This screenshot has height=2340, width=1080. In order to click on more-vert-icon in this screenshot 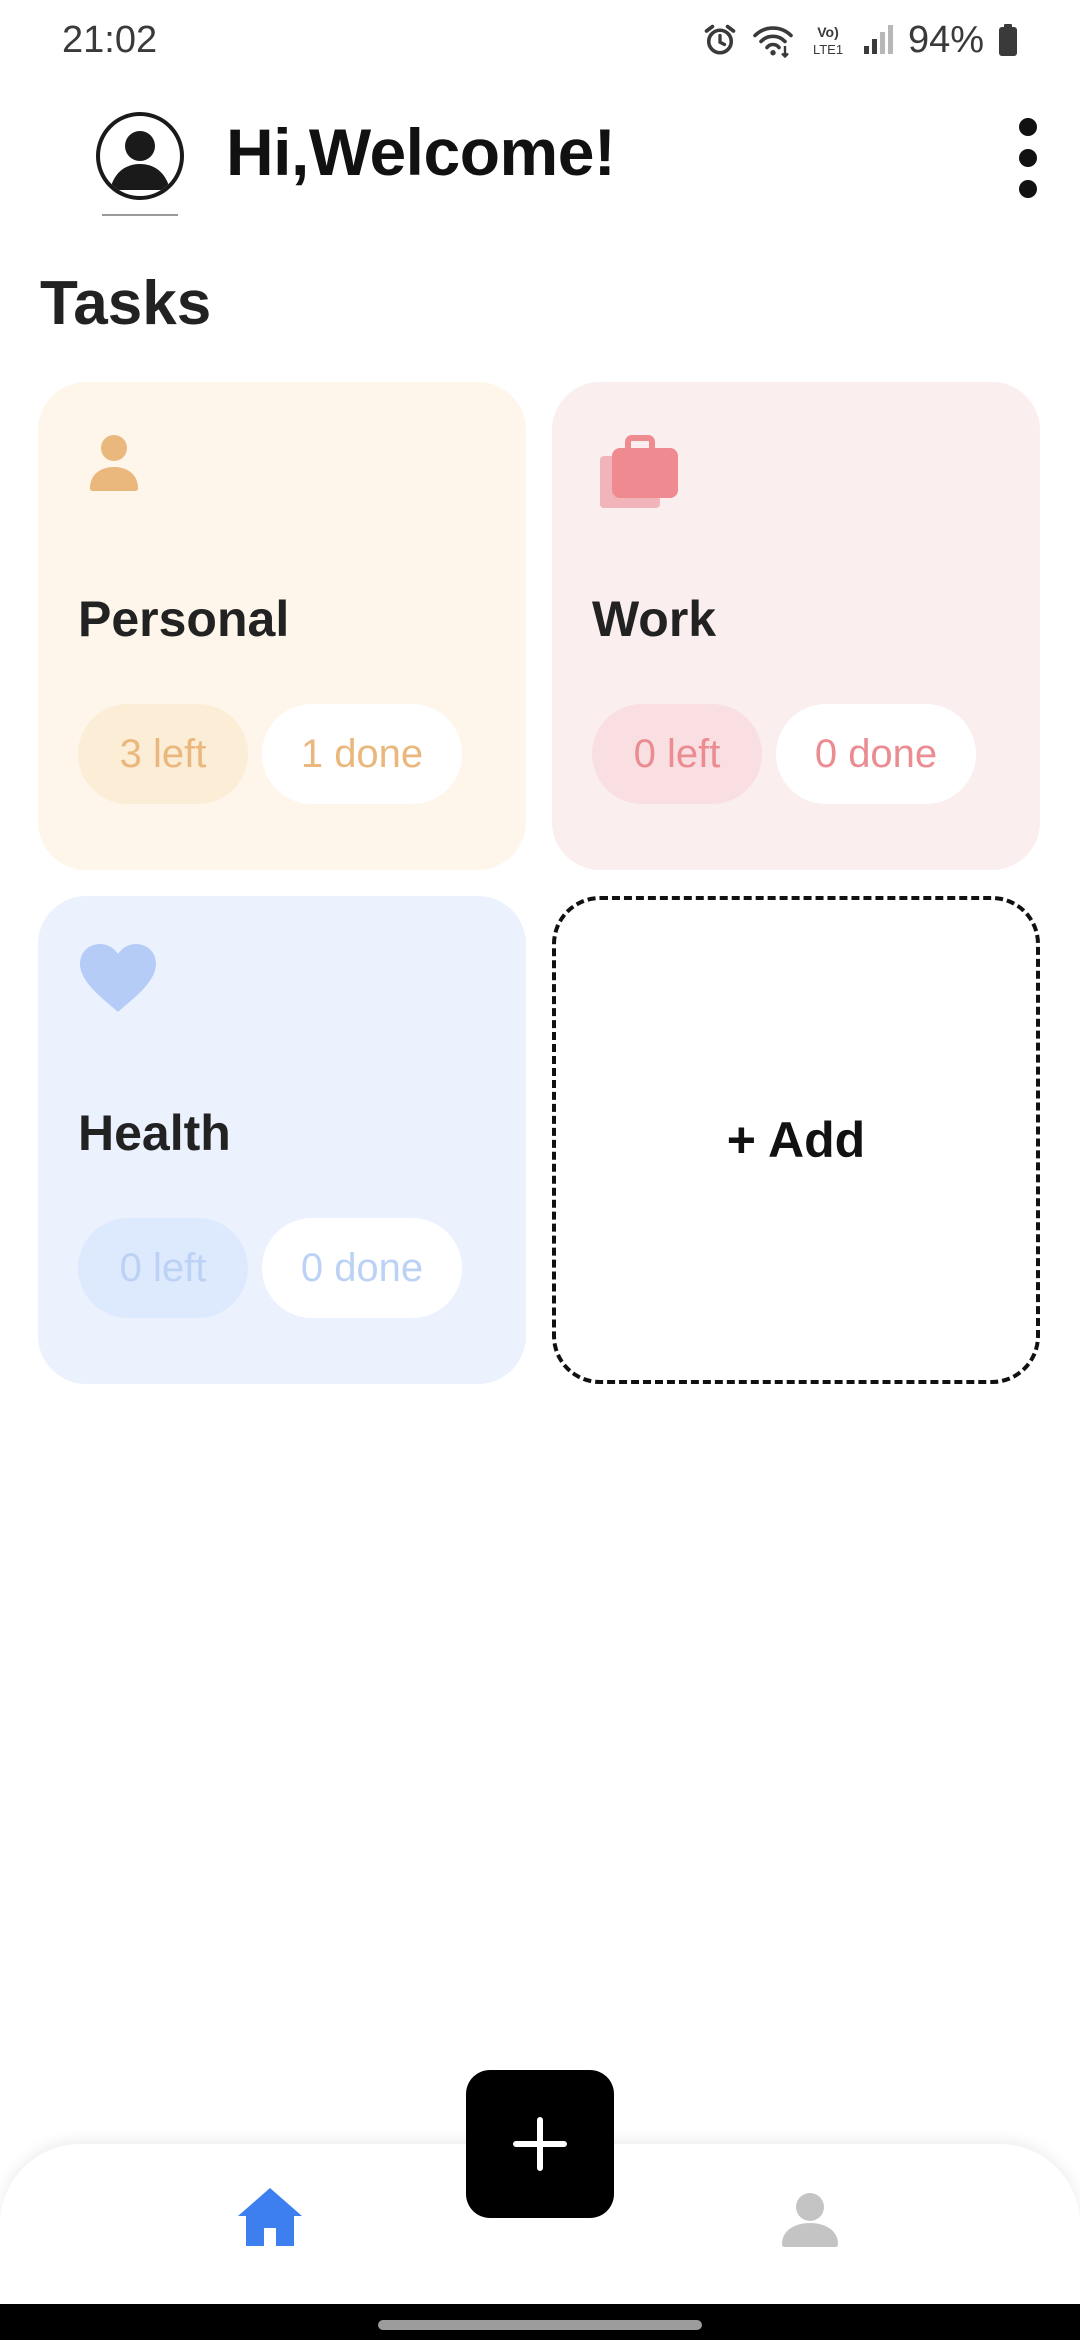, I will do `click(1028, 158)`.